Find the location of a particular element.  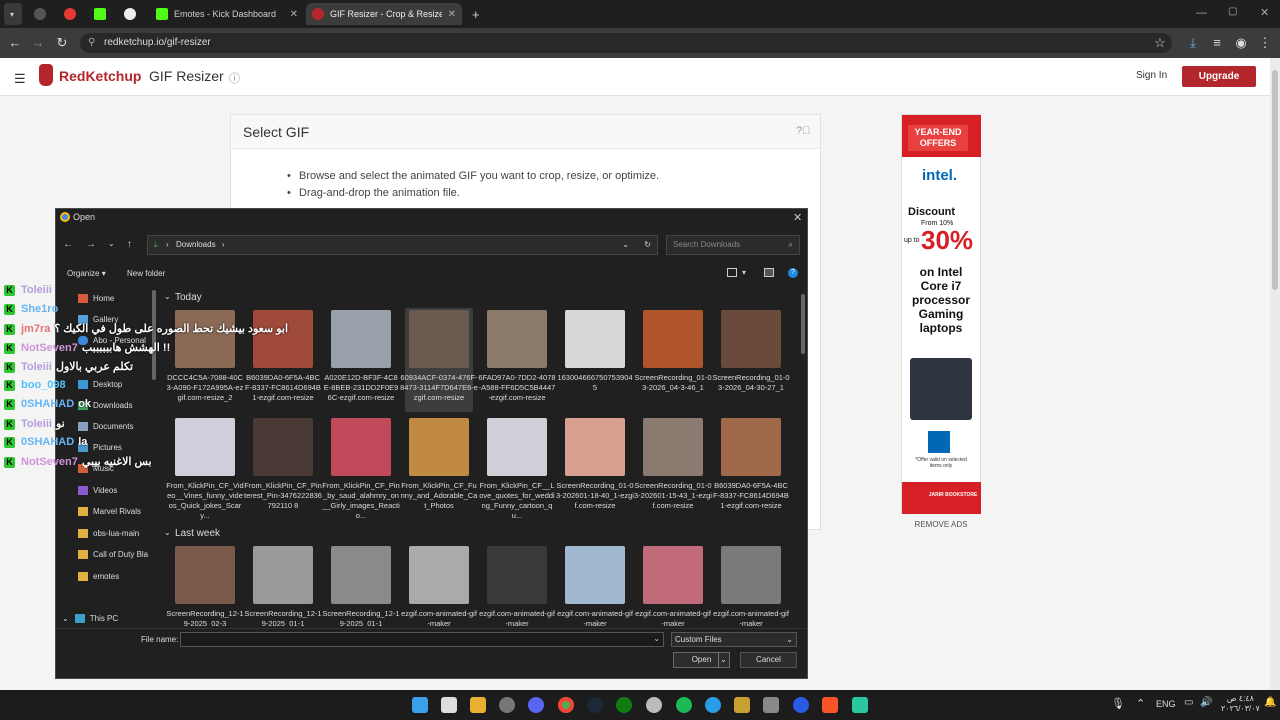

sidebar-item-obs-lua-main: obs-lua-main is located at coordinates (108, 533).